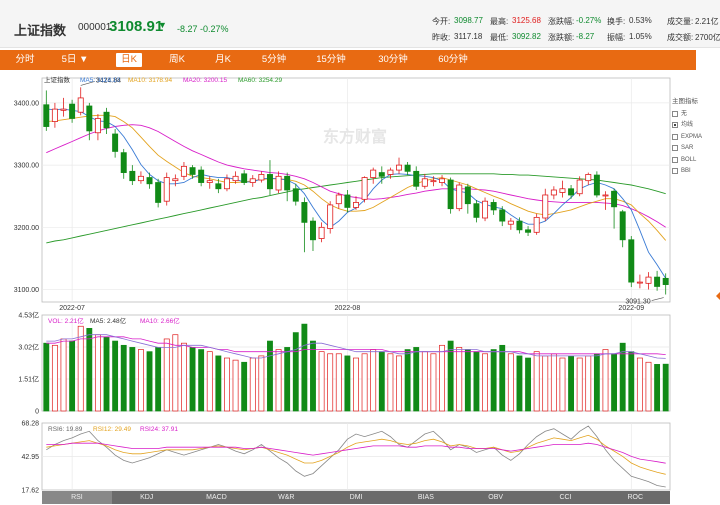  I want to click on indicator-tab-3: W&R, so click(286, 497).